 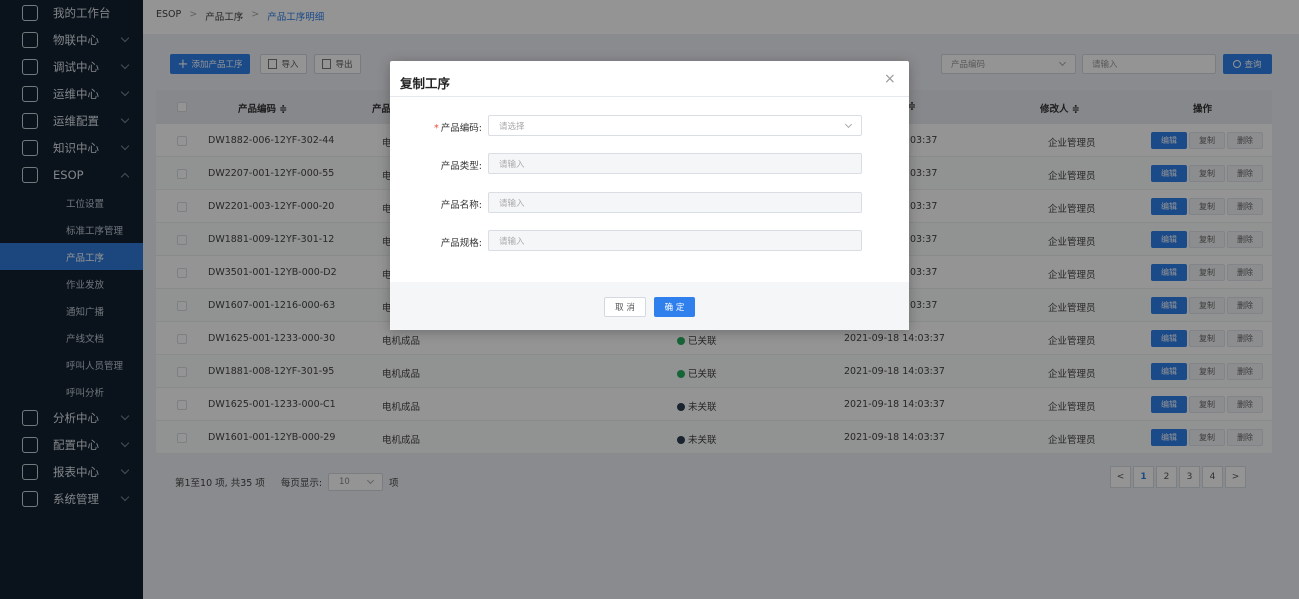 I want to click on field-label-text: 产品名称:, so click(x=461, y=205).